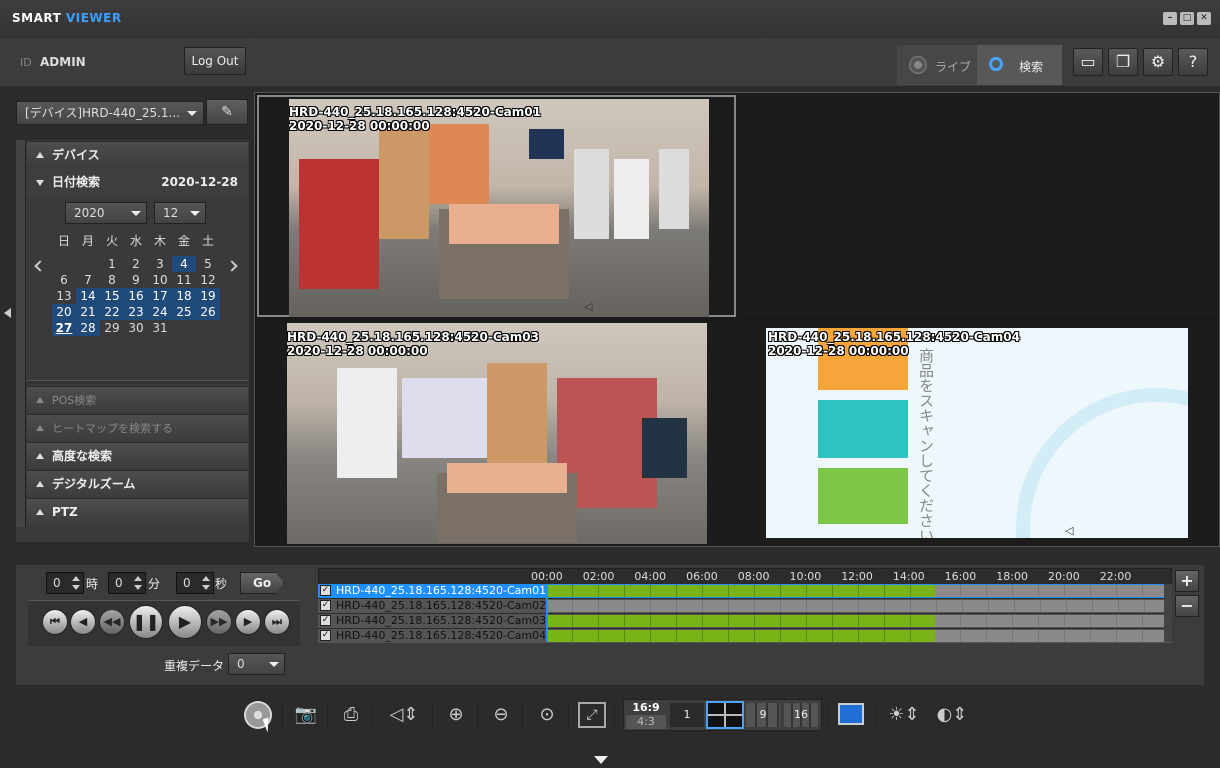 The image size is (1220, 768). Describe the element at coordinates (160, 312) in the screenshot. I see `calendar-day: 24` at that location.